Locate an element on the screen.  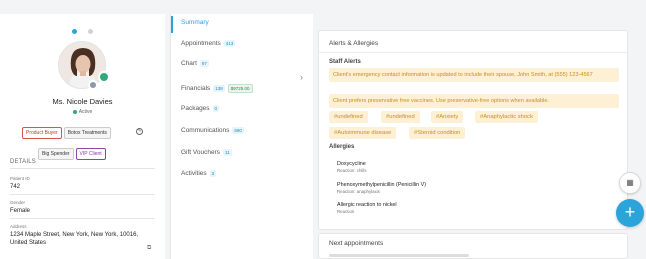
tab-packages: Packages 0 is located at coordinates (200, 109).